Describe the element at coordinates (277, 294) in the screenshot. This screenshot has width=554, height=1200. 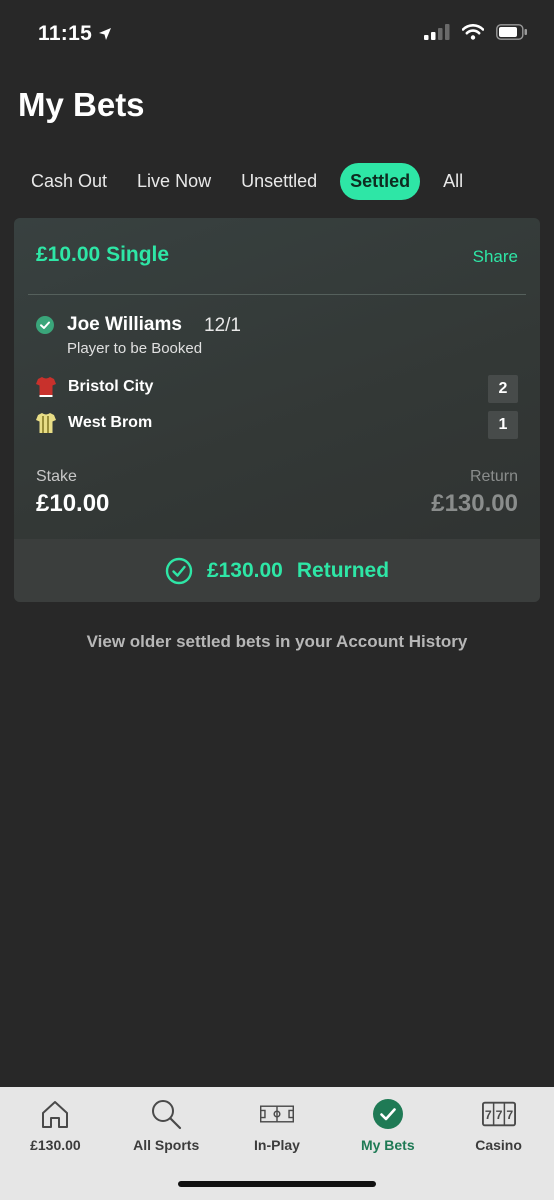
I see `card-divider` at that location.